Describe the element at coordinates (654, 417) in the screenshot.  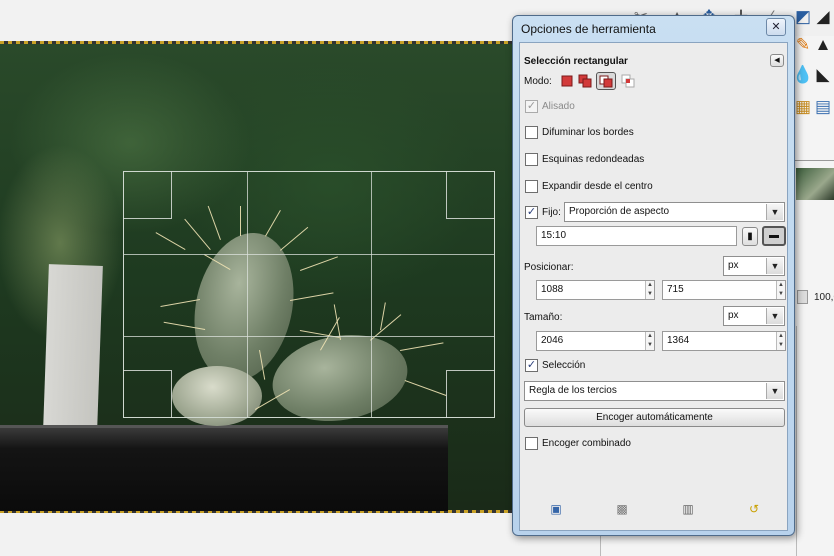
I see `autoshrink-button: Encoger automáticamente` at that location.